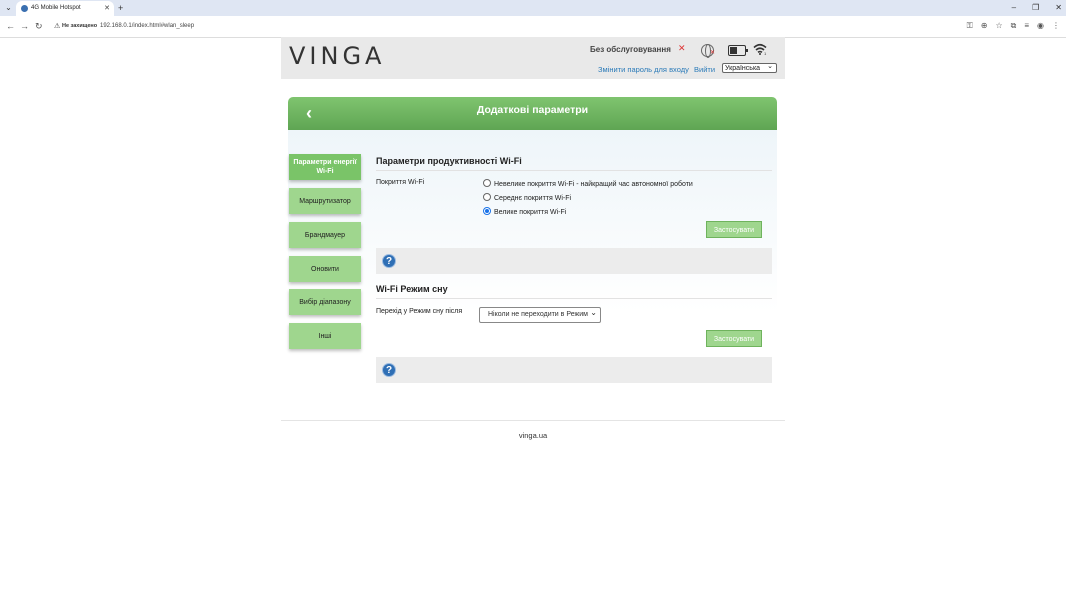 Image resolution: width=1066 pixels, height=600 pixels. Describe the element at coordinates (533, 435) in the screenshot. I see `footer-link: vinga.ua` at that location.